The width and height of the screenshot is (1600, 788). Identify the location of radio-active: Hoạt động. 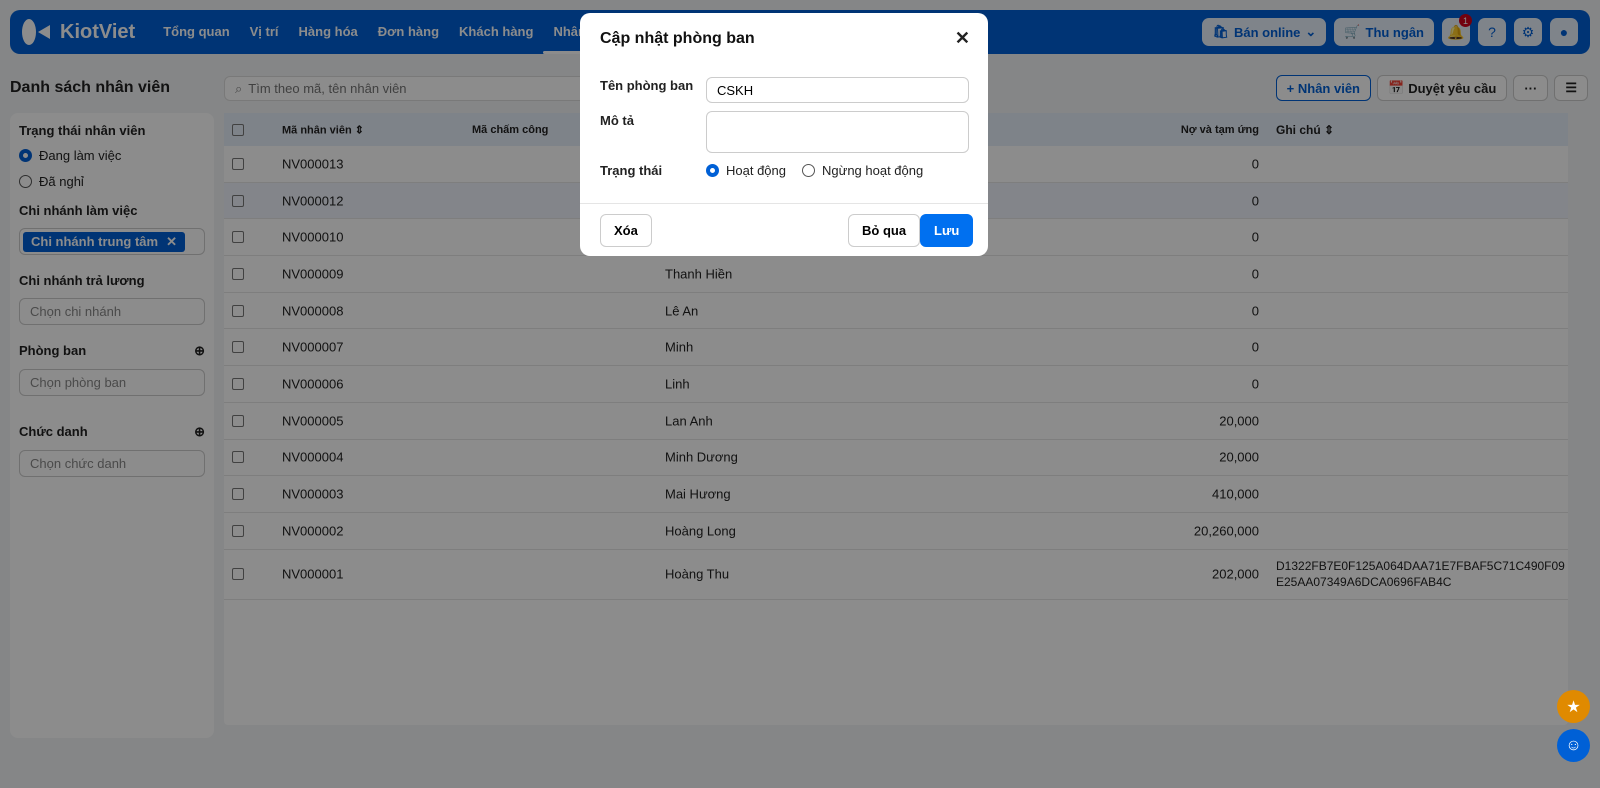
(746, 170).